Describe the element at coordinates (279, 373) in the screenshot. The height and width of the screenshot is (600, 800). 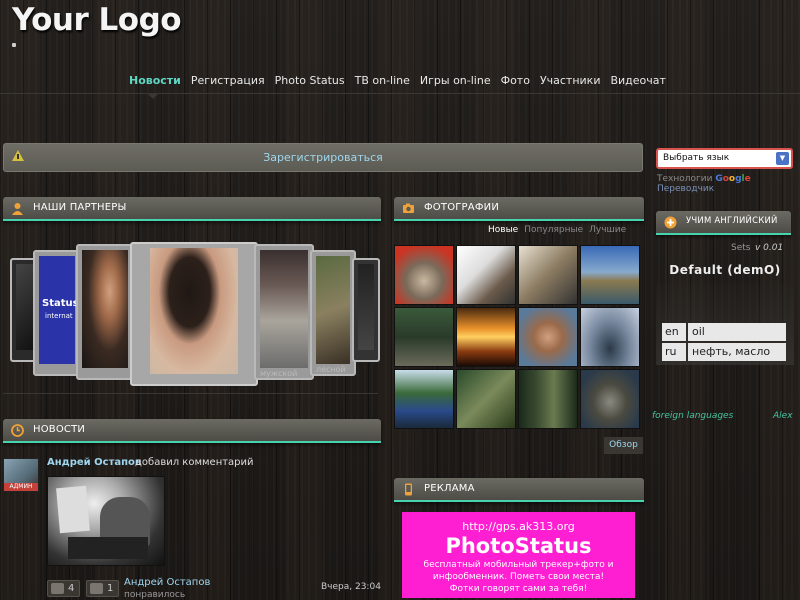
I see `partner-caption: мужской` at that location.